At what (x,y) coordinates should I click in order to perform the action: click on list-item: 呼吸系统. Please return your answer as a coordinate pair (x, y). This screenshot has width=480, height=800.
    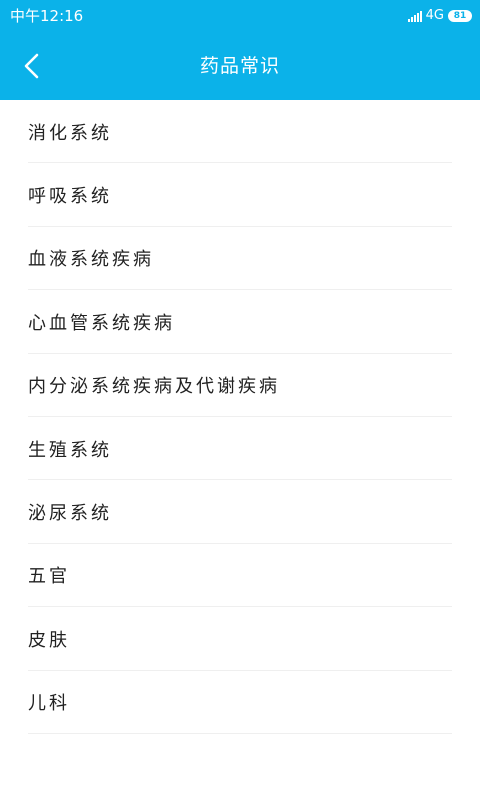
    Looking at the image, I should click on (240, 195).